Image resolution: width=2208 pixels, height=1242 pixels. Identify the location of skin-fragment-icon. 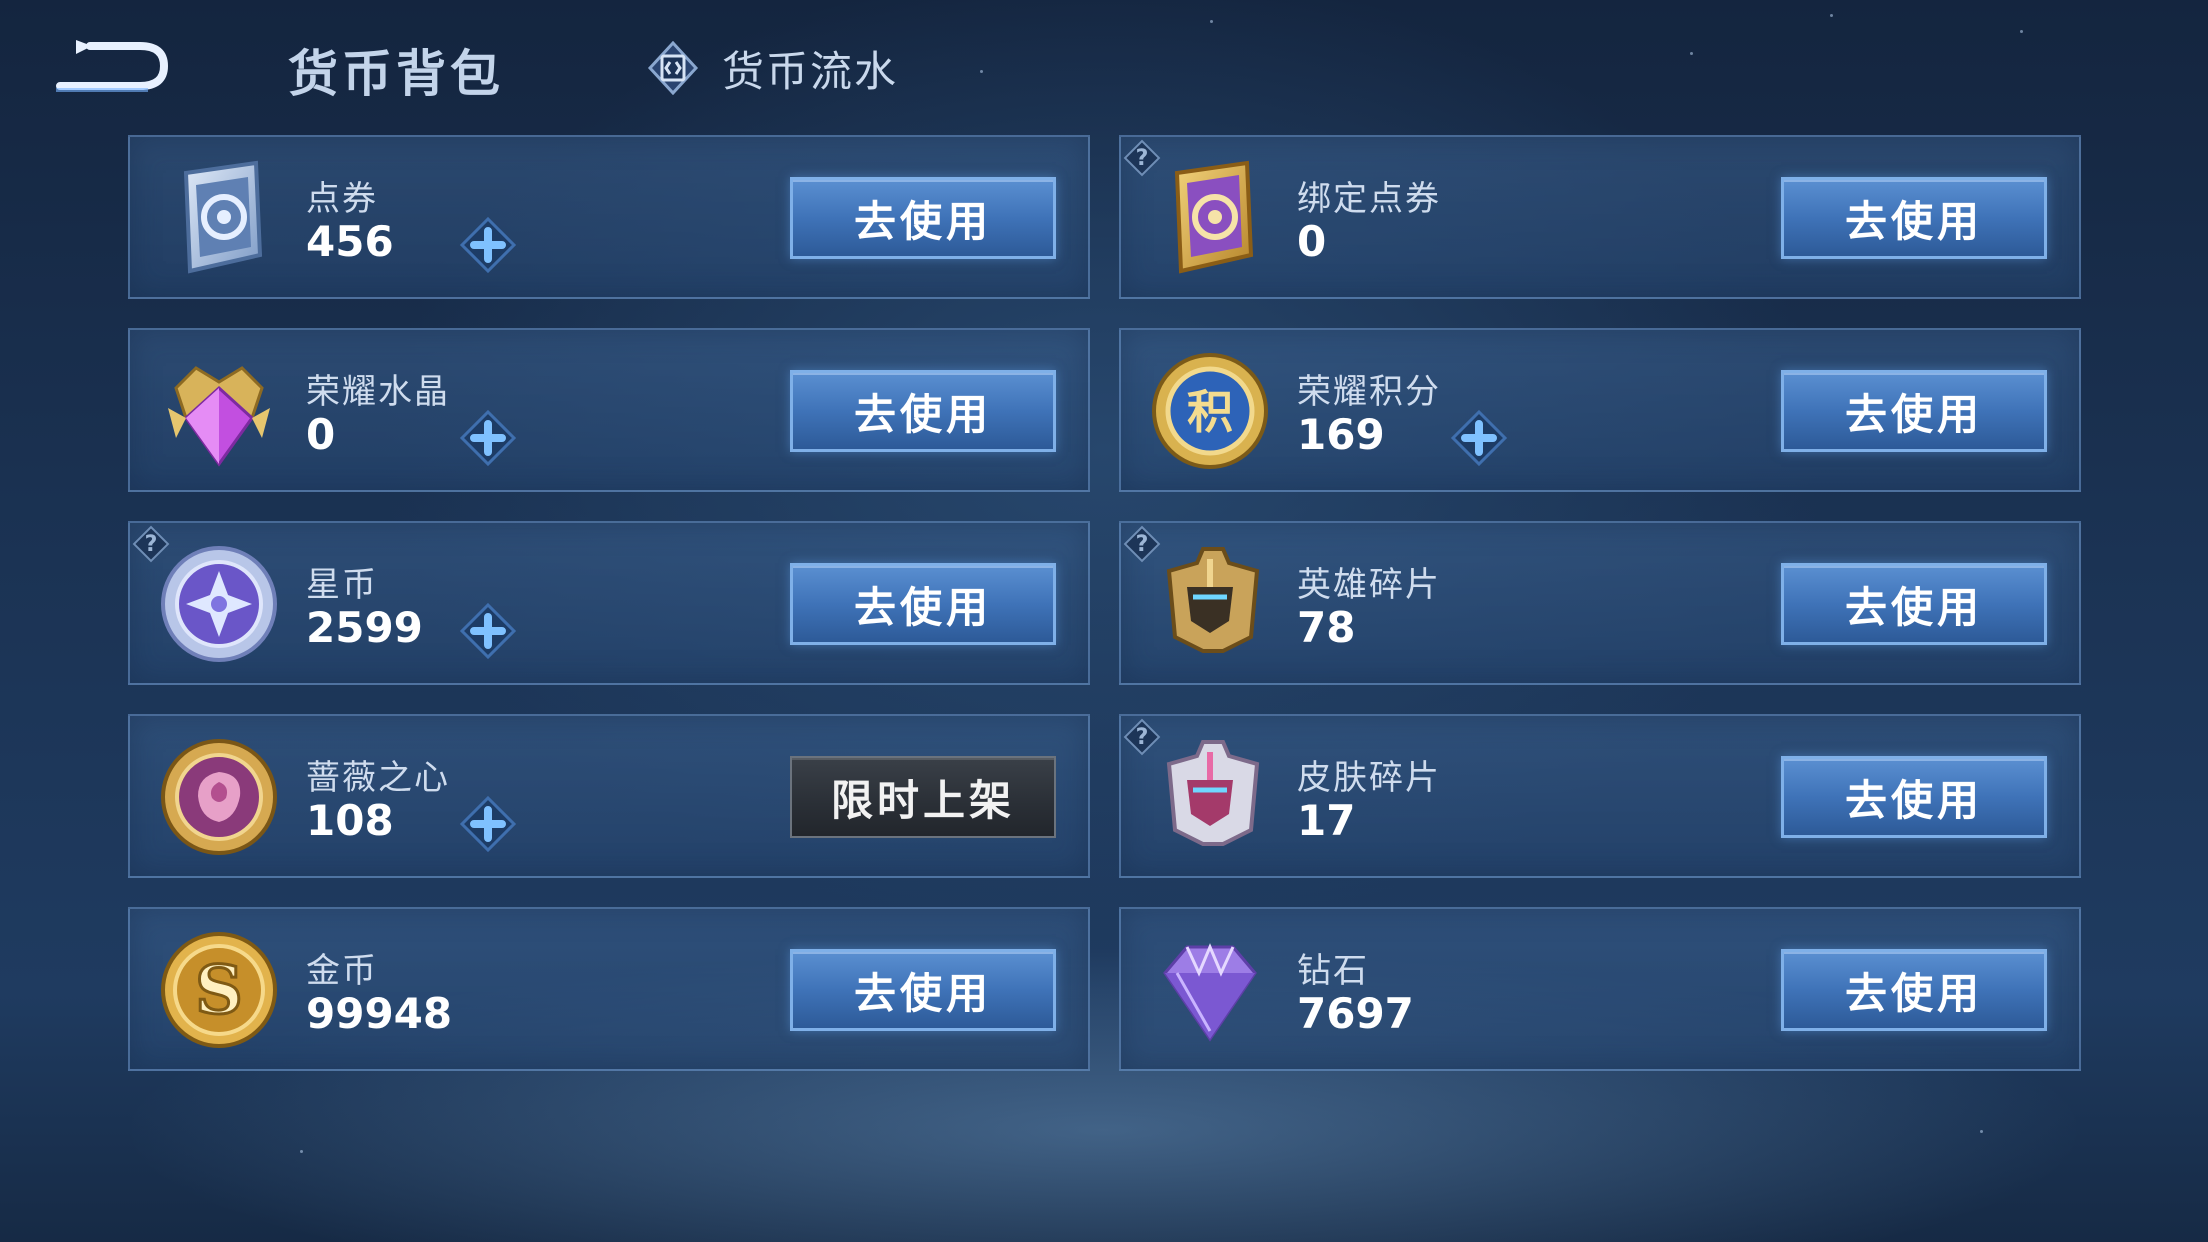
(1210, 797).